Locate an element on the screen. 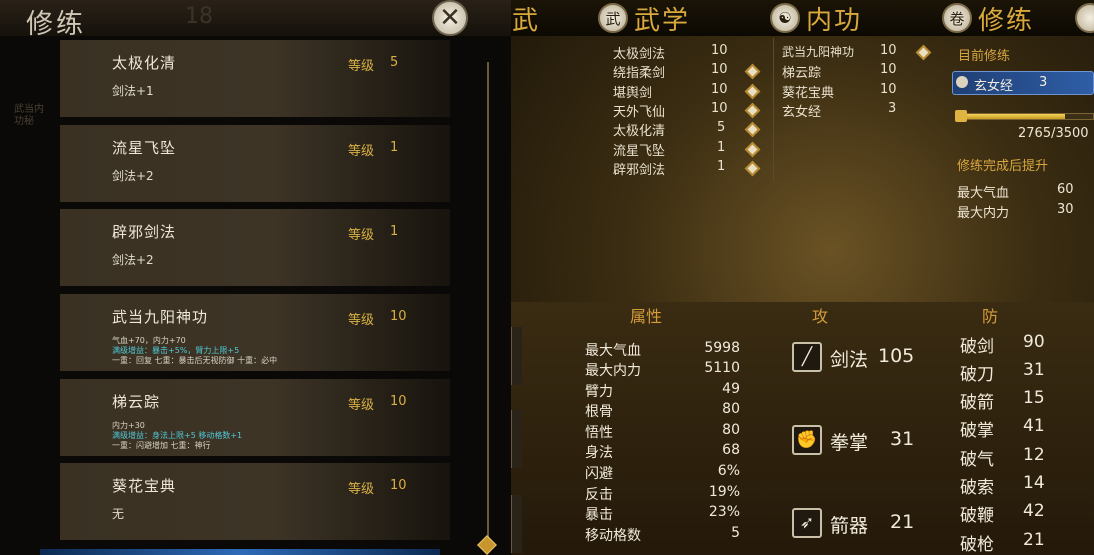 The width and height of the screenshot is (1094, 555). card-detail-bonus: 满级增益：暴击+5%，臂力上限+5 is located at coordinates (176, 350).